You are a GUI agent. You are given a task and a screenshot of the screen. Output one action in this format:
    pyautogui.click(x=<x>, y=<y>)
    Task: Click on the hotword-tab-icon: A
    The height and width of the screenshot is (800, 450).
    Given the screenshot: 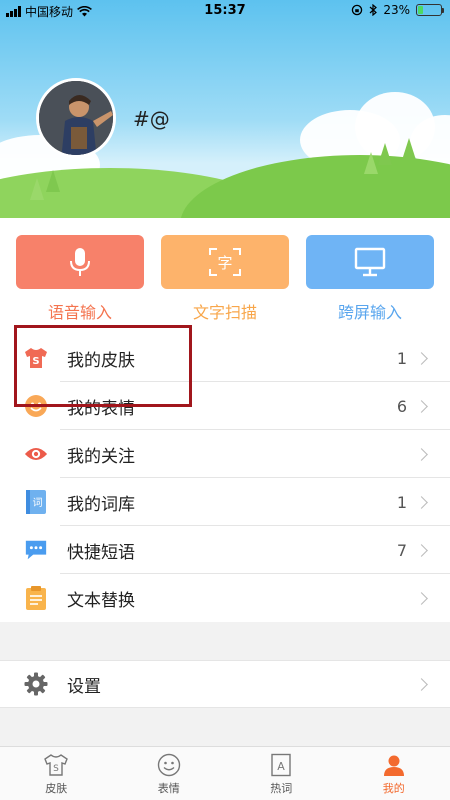 What is the action you would take?
    pyautogui.click(x=281, y=765)
    